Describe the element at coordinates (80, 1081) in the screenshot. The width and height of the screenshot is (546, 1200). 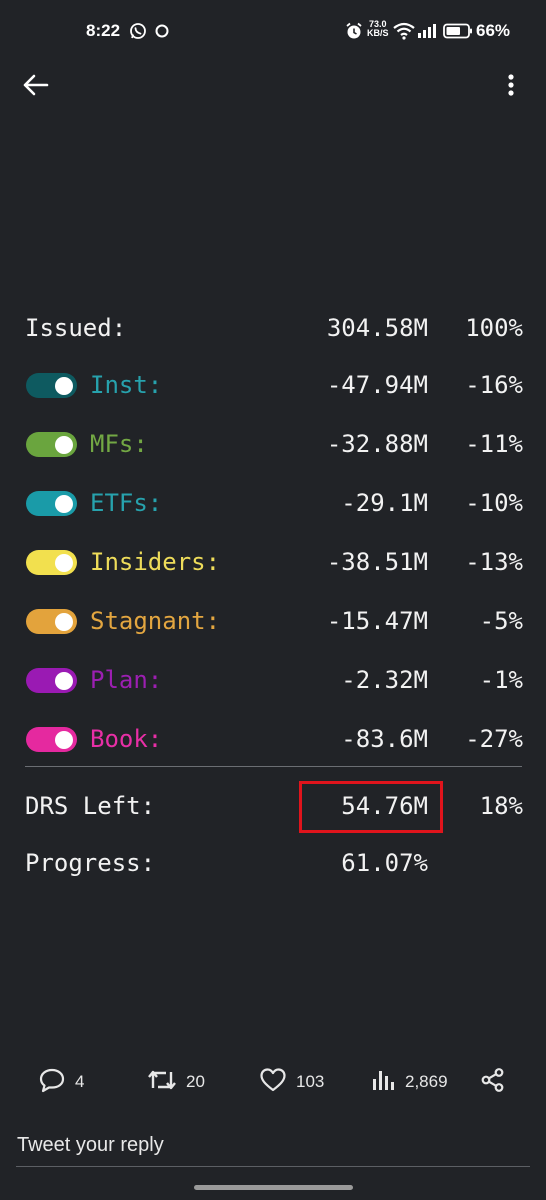
I see `reply-count: 4` at that location.